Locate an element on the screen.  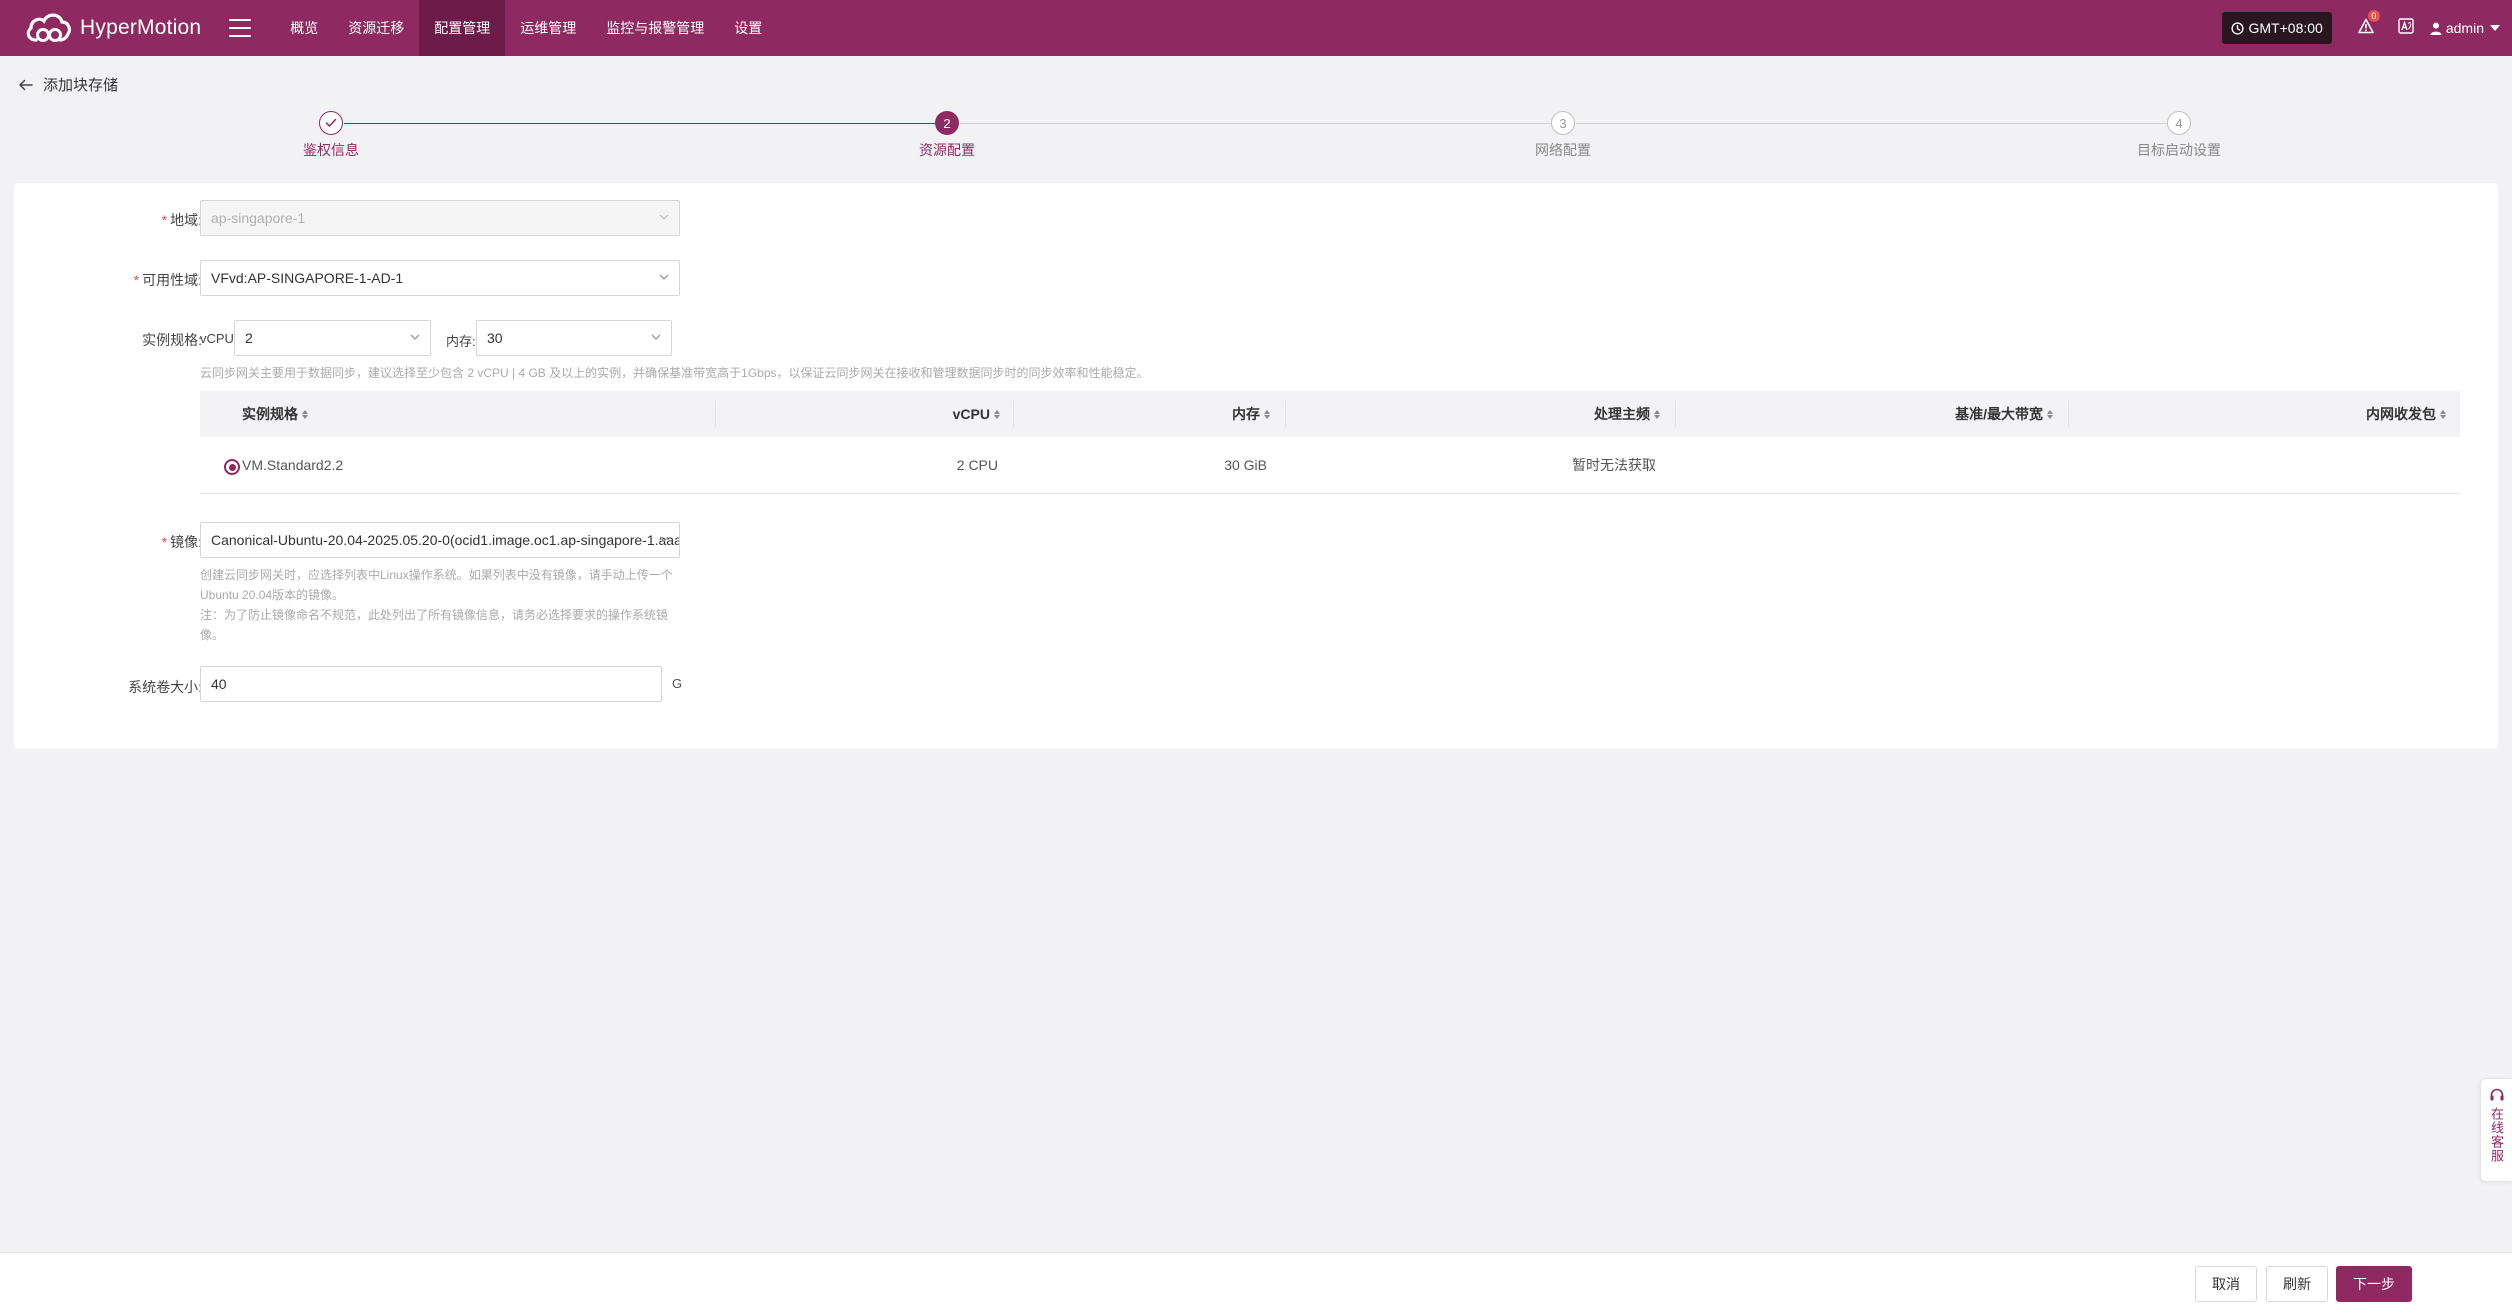
image-label: * 镜像: is located at coordinates (181, 542).